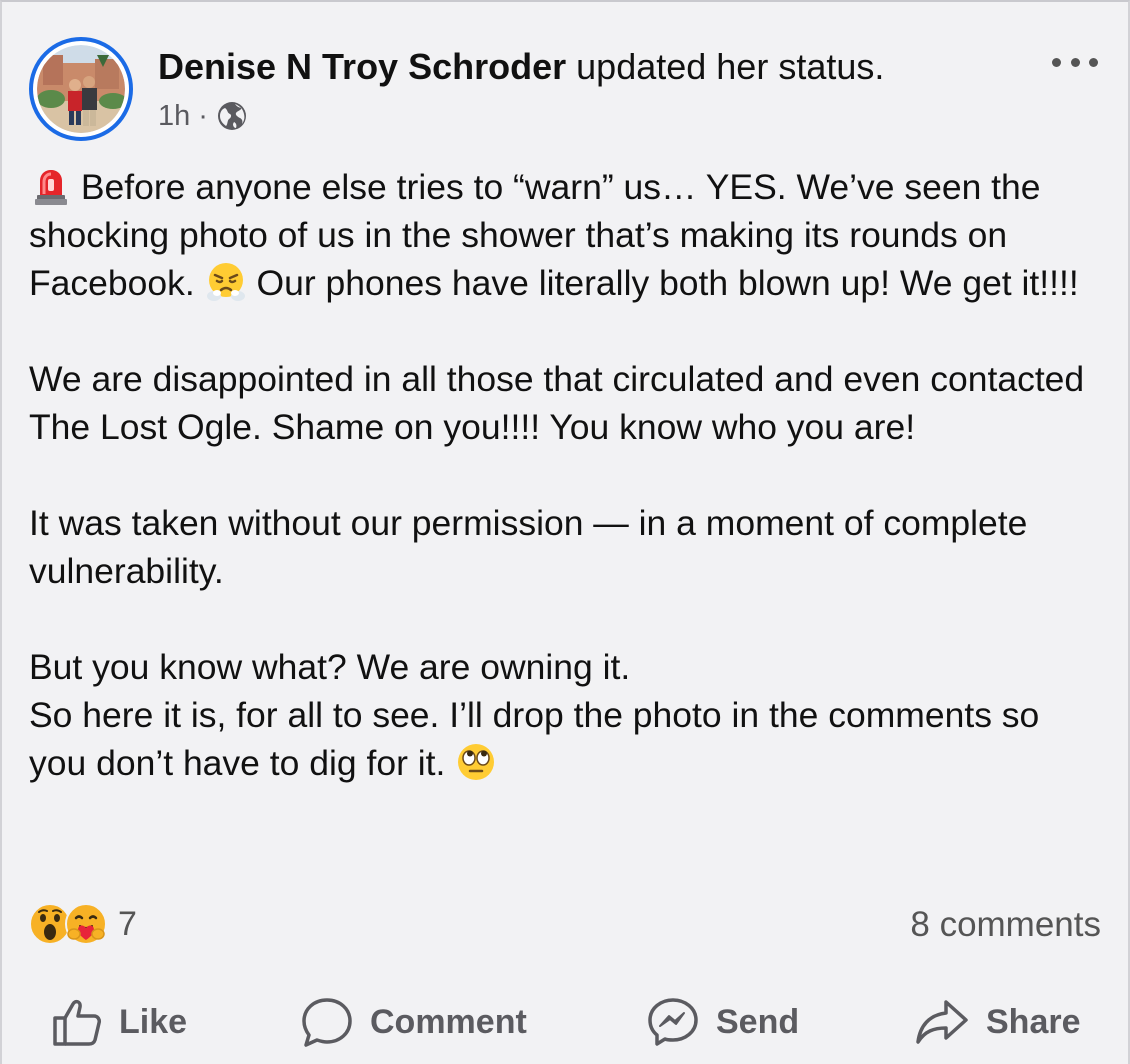 Image resolution: width=1130 pixels, height=1064 pixels. Describe the element at coordinates (1005, 925) in the screenshot. I see `comments-count-link: 8 comments` at that location.